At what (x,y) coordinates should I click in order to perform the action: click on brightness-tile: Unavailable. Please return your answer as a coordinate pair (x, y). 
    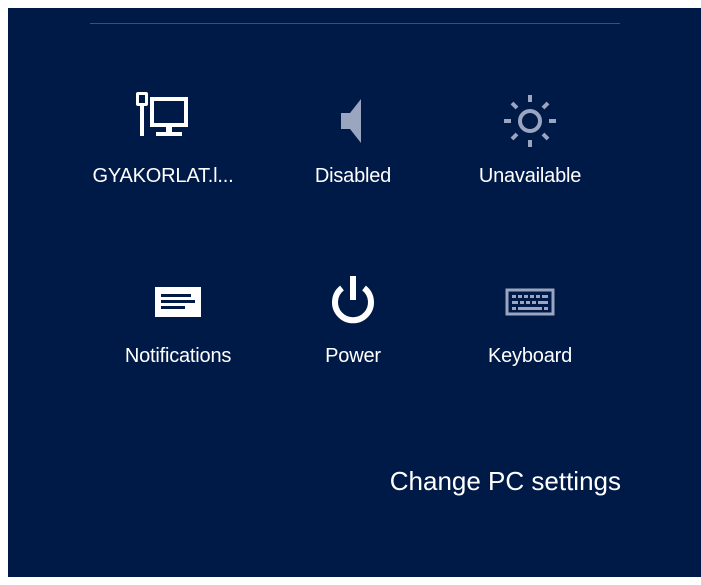
    Looking at the image, I should click on (530, 151).